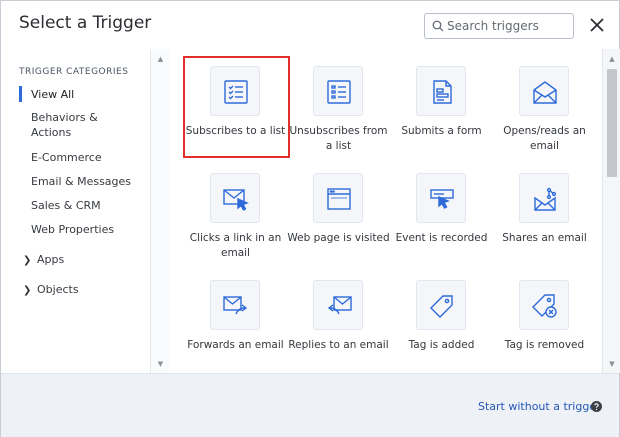  I want to click on trigger-submits-form: Submits a form, so click(441, 108).